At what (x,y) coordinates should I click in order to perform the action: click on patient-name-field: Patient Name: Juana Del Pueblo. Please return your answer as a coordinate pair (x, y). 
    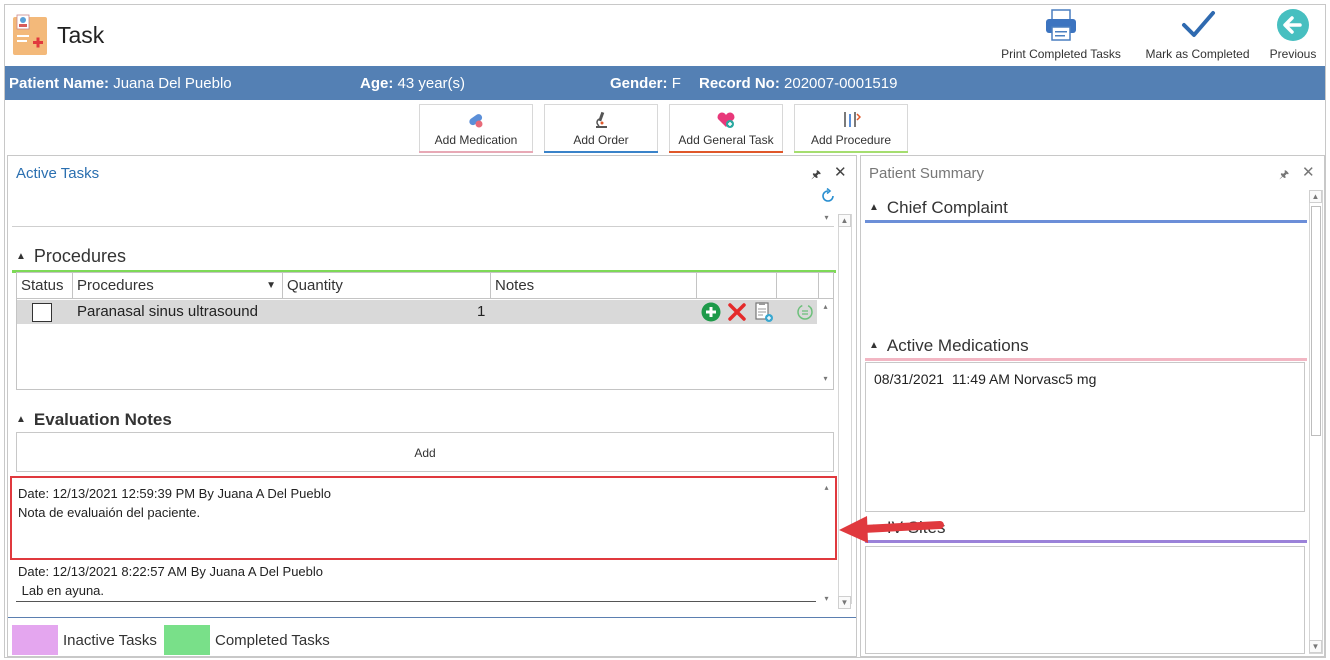
    Looking at the image, I should click on (120, 83).